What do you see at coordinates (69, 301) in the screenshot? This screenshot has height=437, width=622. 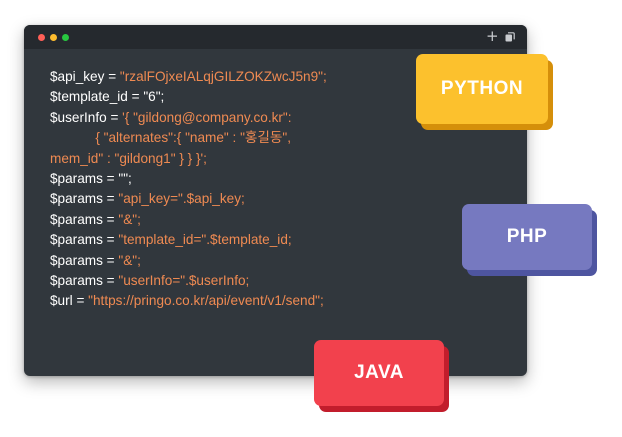 I see `code-token: $url =` at bounding box center [69, 301].